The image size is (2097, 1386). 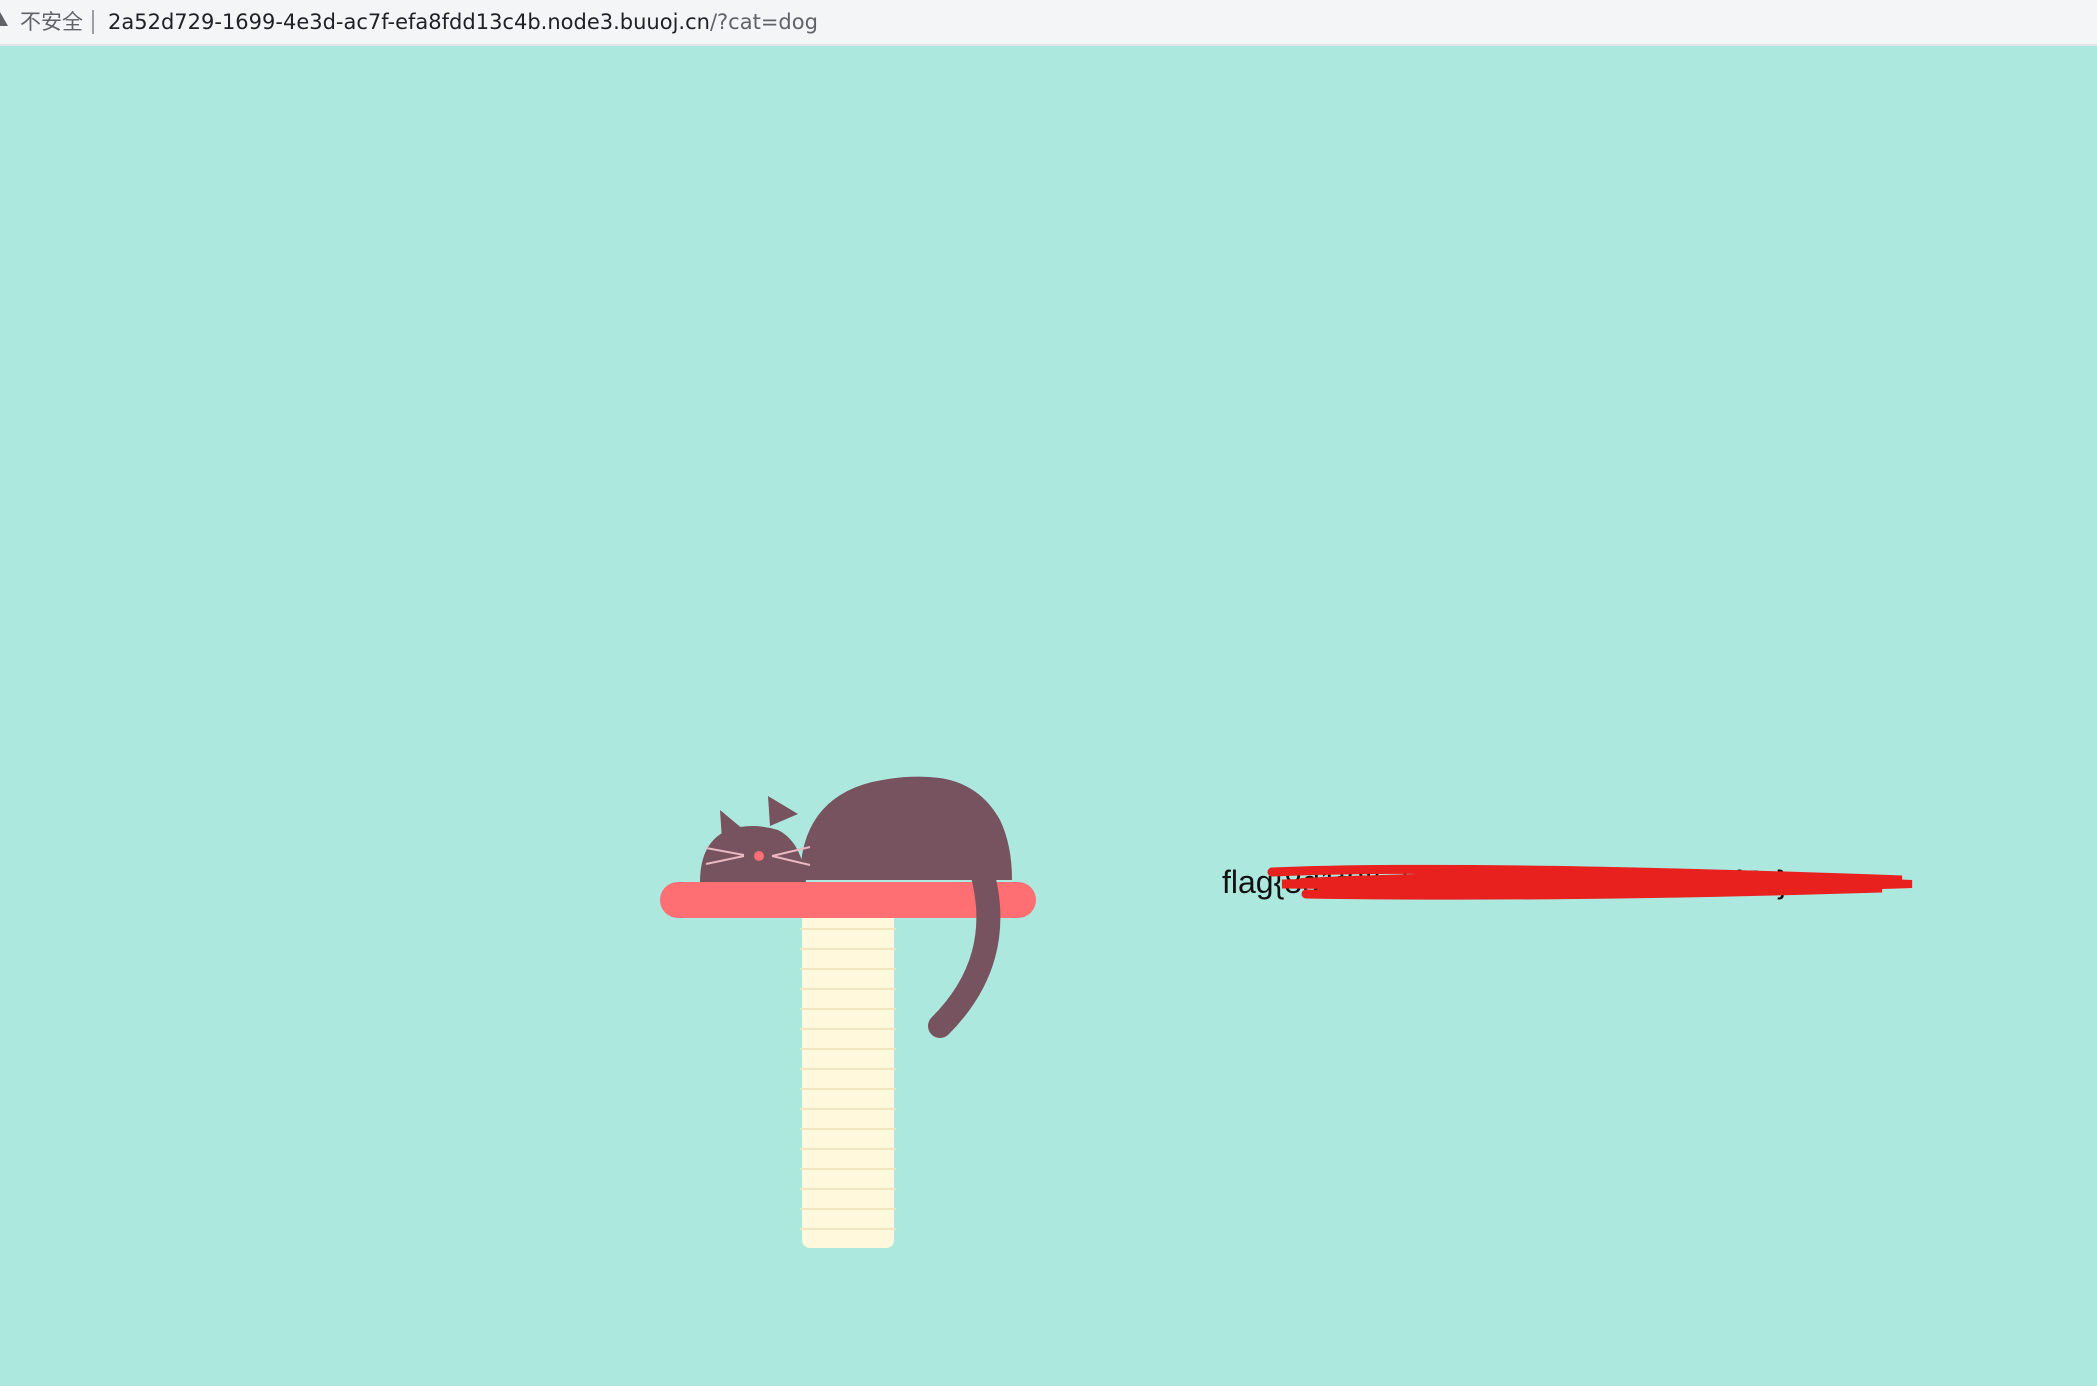 What do you see at coordinates (856, 829) in the screenshot?
I see `cat` at bounding box center [856, 829].